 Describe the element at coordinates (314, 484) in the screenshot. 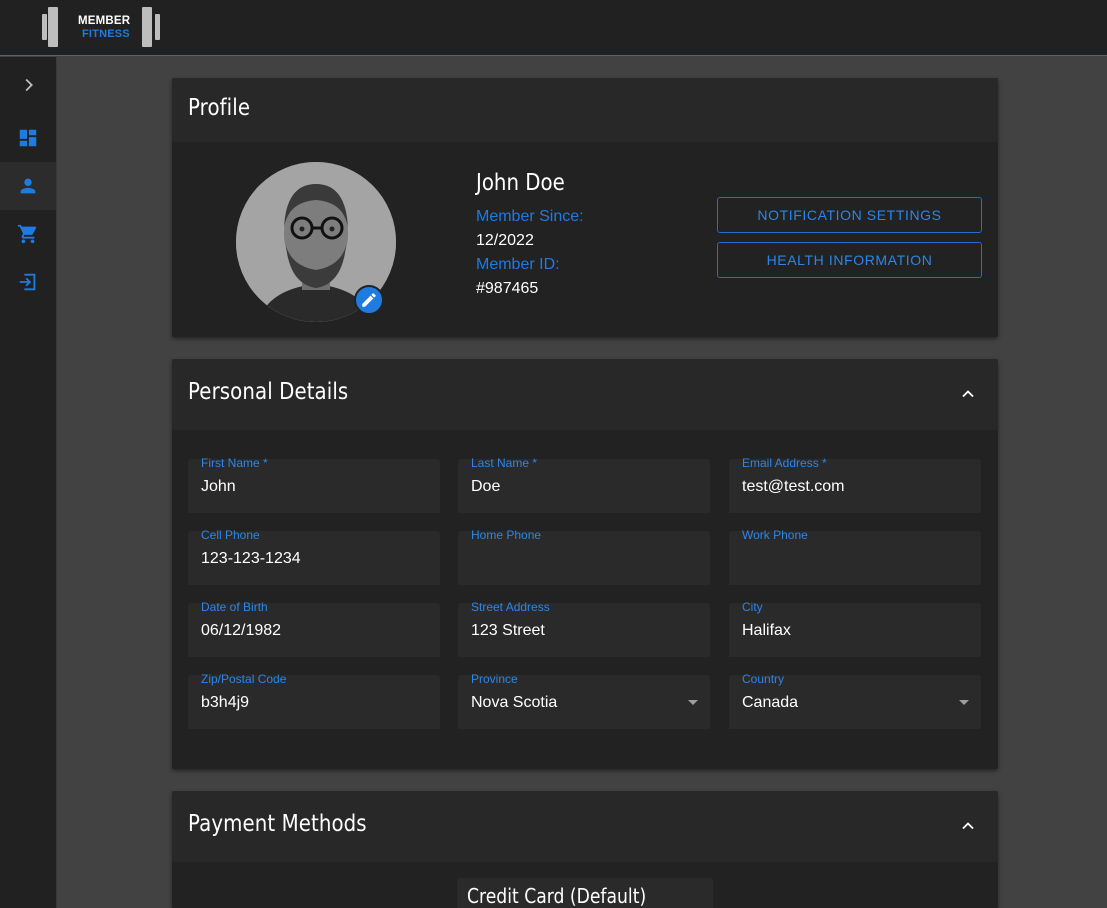

I see `first-name-field: First Name * John` at that location.